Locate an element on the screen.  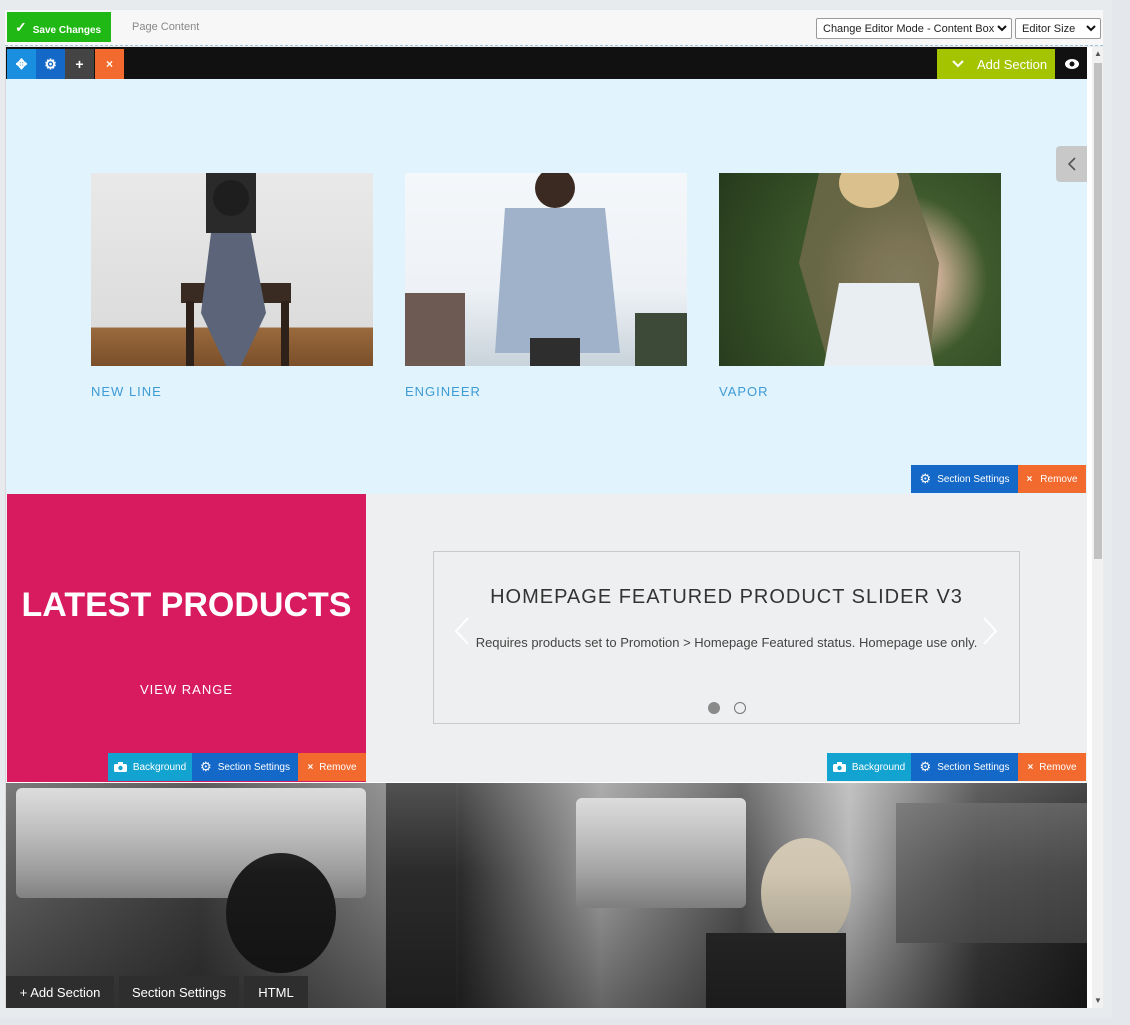
card-title: VAPOR is located at coordinates (860, 391).